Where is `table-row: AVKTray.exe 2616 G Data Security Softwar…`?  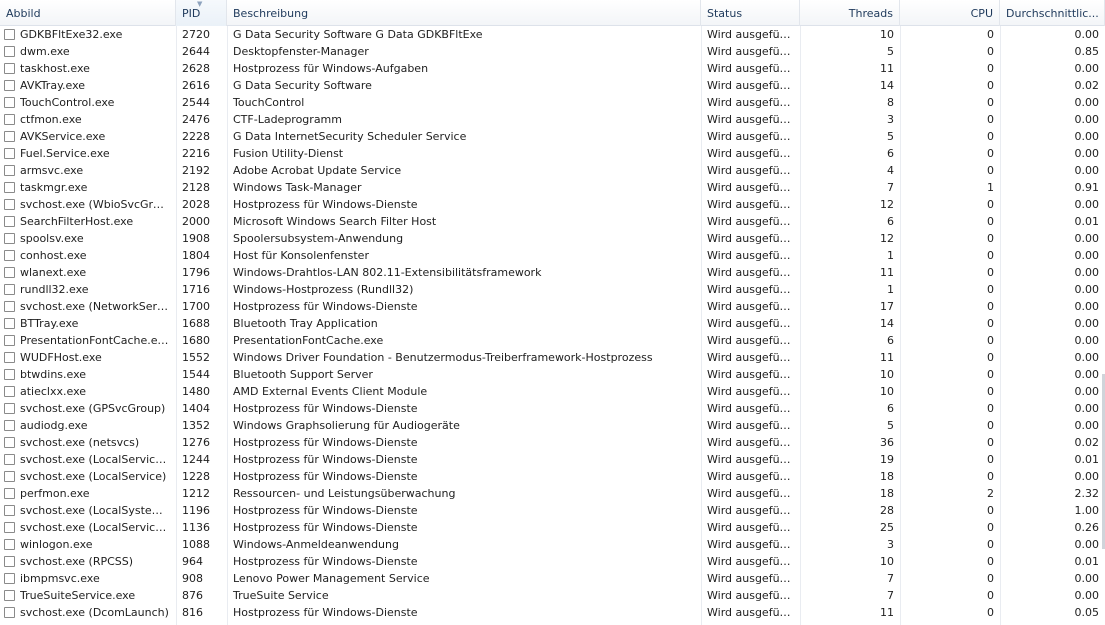 table-row: AVKTray.exe 2616 G Data Security Softwar… is located at coordinates (552, 85).